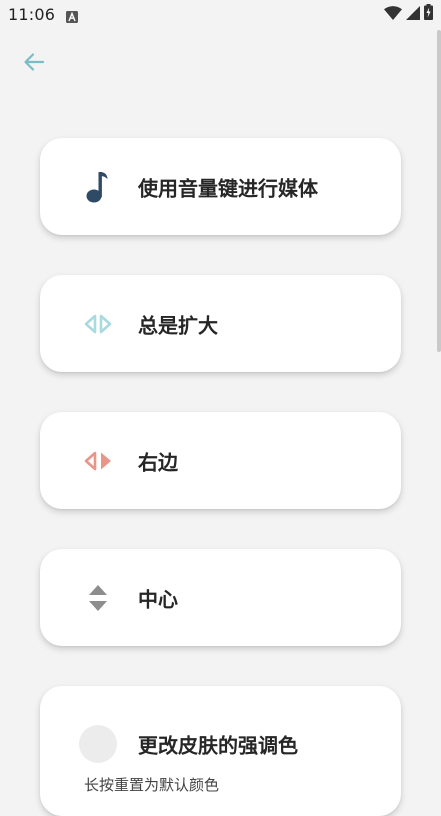 Image resolution: width=441 pixels, height=816 pixels. Describe the element at coordinates (158, 462) in the screenshot. I see `setting-label: 右边` at that location.